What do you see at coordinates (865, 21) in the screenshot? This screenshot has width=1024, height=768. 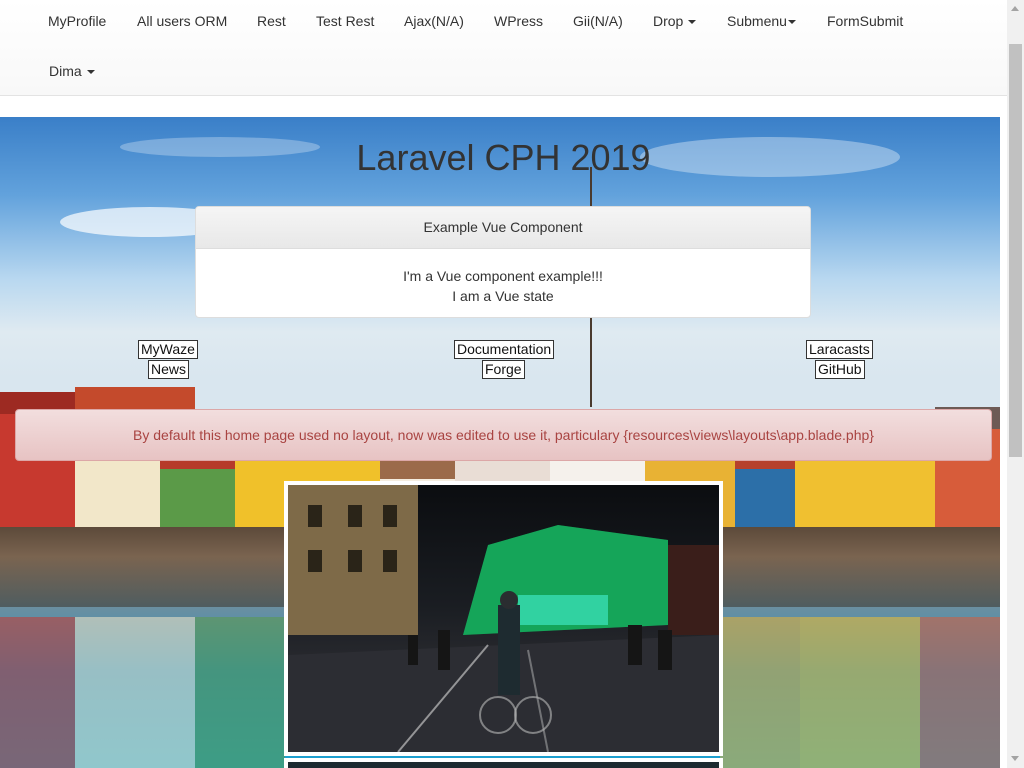 I see `nav-formsubmit: FormSubmit` at bounding box center [865, 21].